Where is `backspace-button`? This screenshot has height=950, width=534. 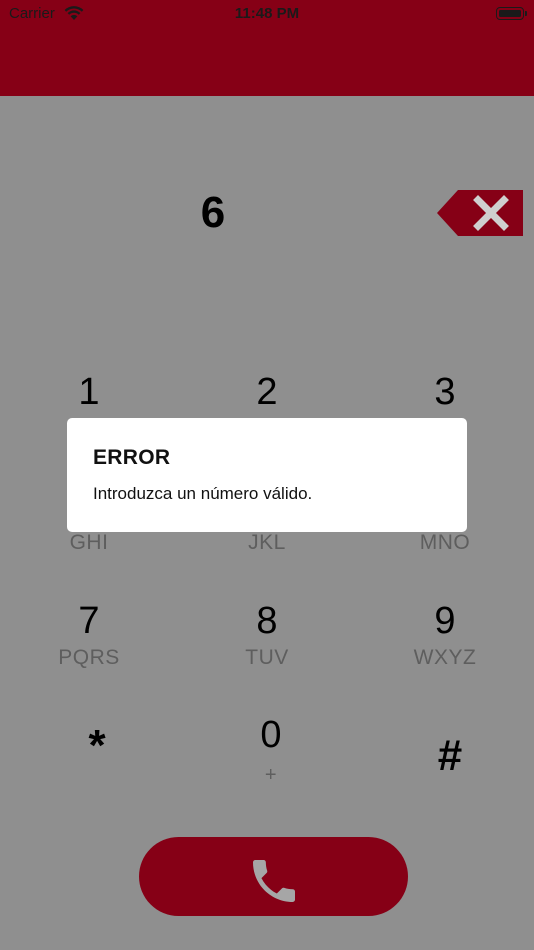
backspace-button is located at coordinates (481, 213).